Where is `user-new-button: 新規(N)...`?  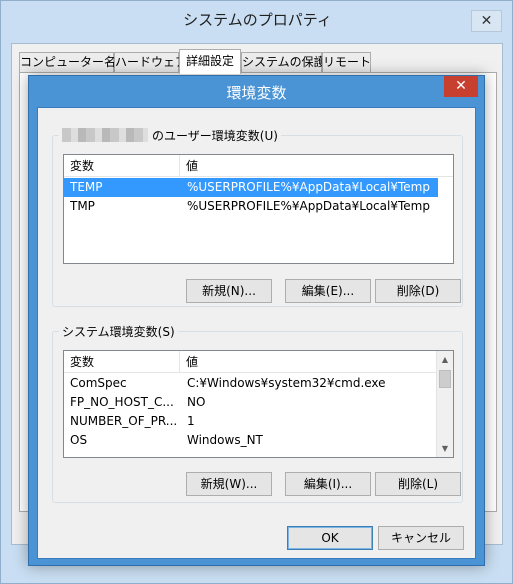 user-new-button: 新規(N)... is located at coordinates (229, 291).